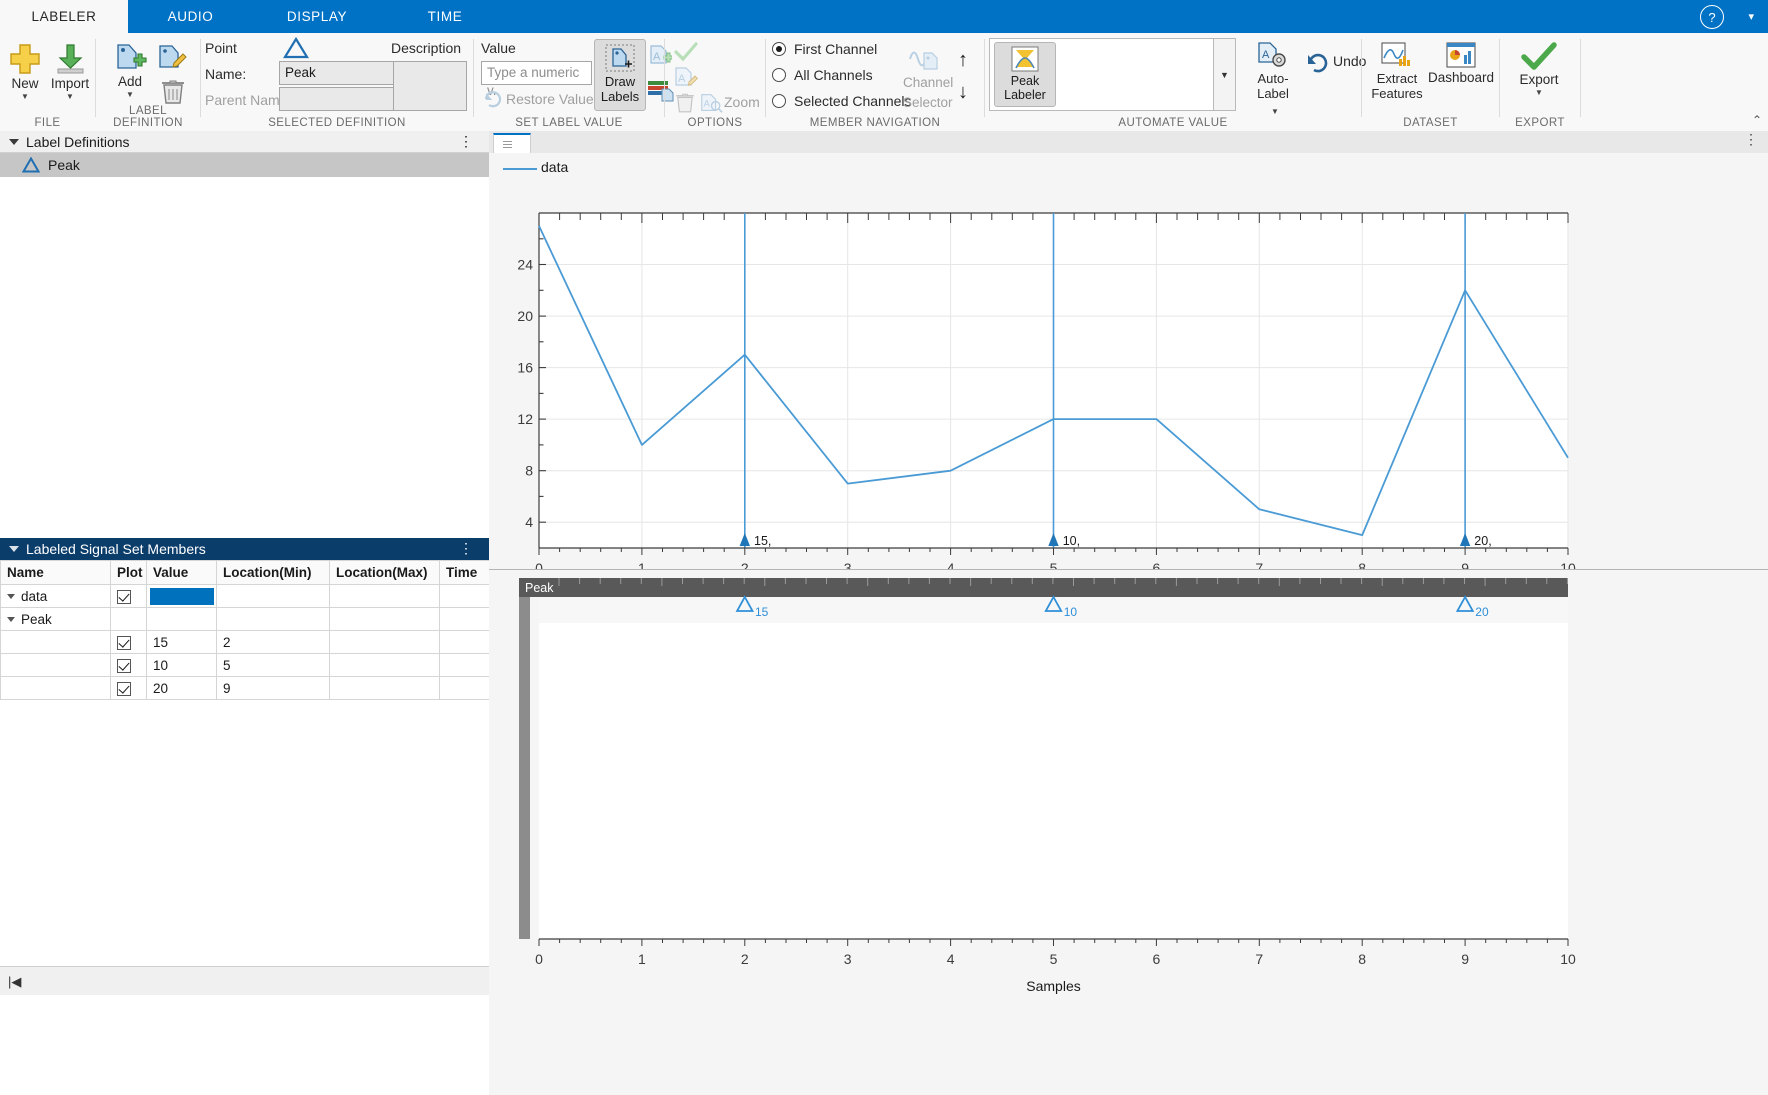  What do you see at coordinates (963, 60) in the screenshot?
I see `arrow-up-icon: ↑` at bounding box center [963, 60].